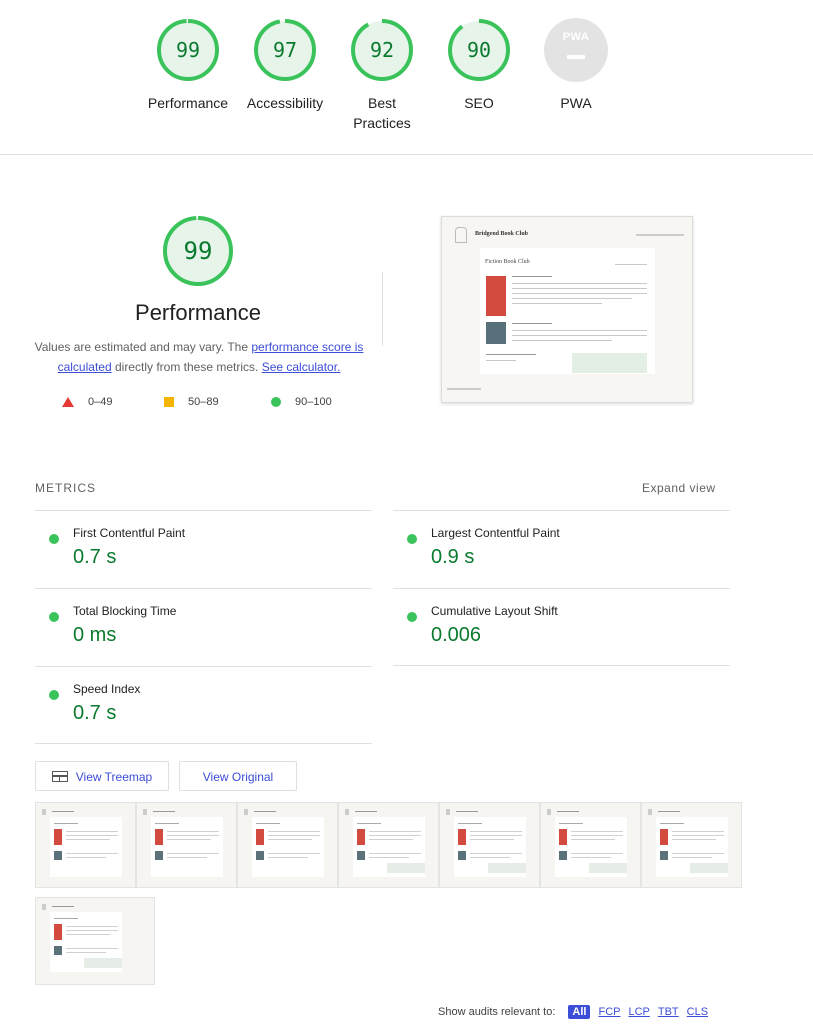  Describe the element at coordinates (382, 75) in the screenshot. I see `gauge-best-practices: 92 Best Practices` at that location.